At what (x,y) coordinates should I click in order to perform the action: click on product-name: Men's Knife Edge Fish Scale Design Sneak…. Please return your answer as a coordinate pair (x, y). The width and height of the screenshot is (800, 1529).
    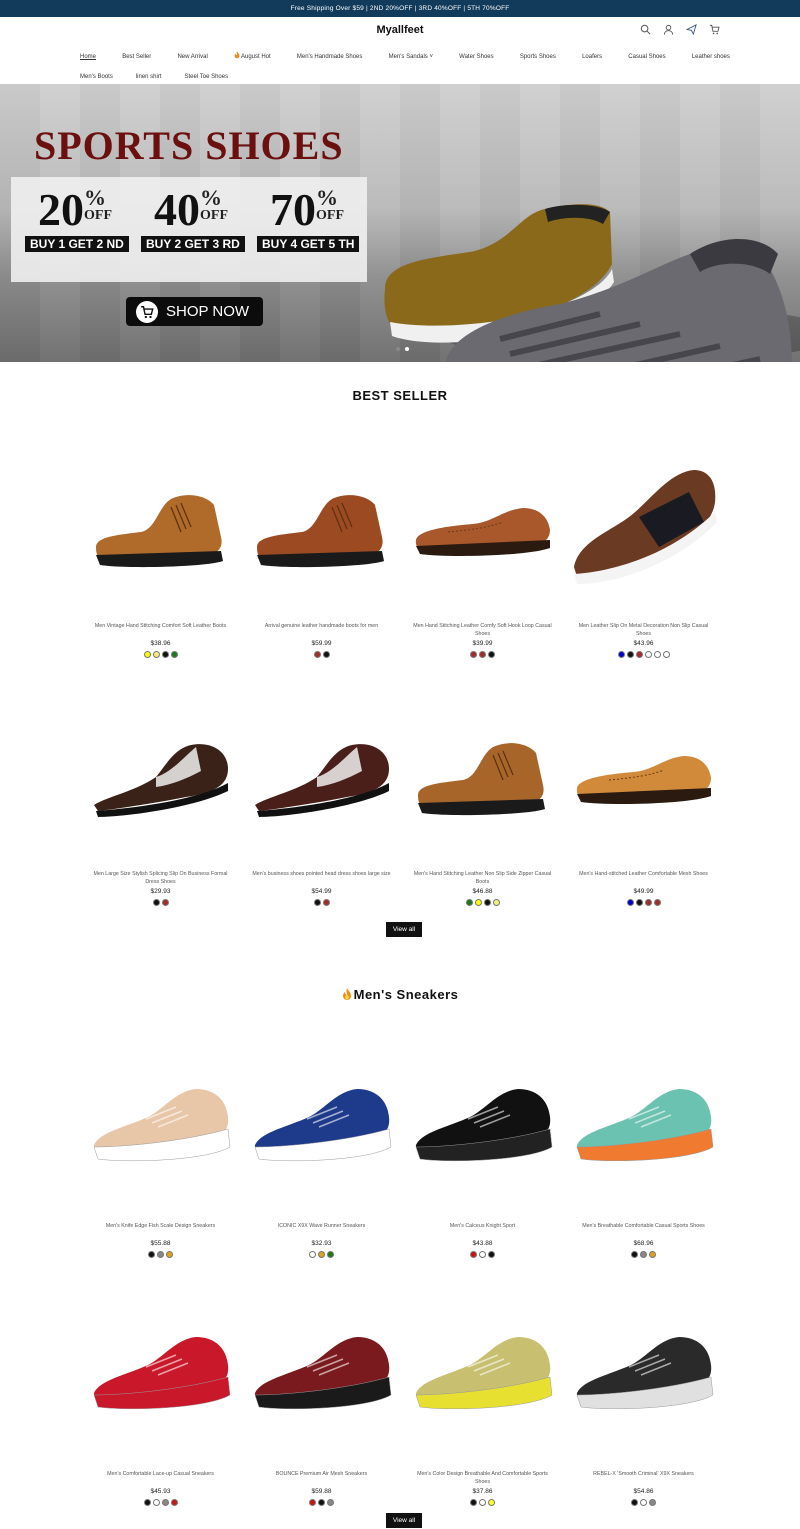
    Looking at the image, I should click on (160, 1230).